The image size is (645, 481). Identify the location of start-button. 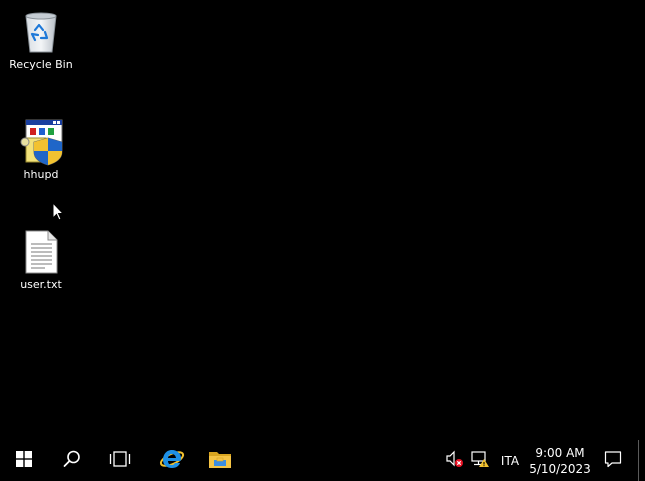
(24, 460).